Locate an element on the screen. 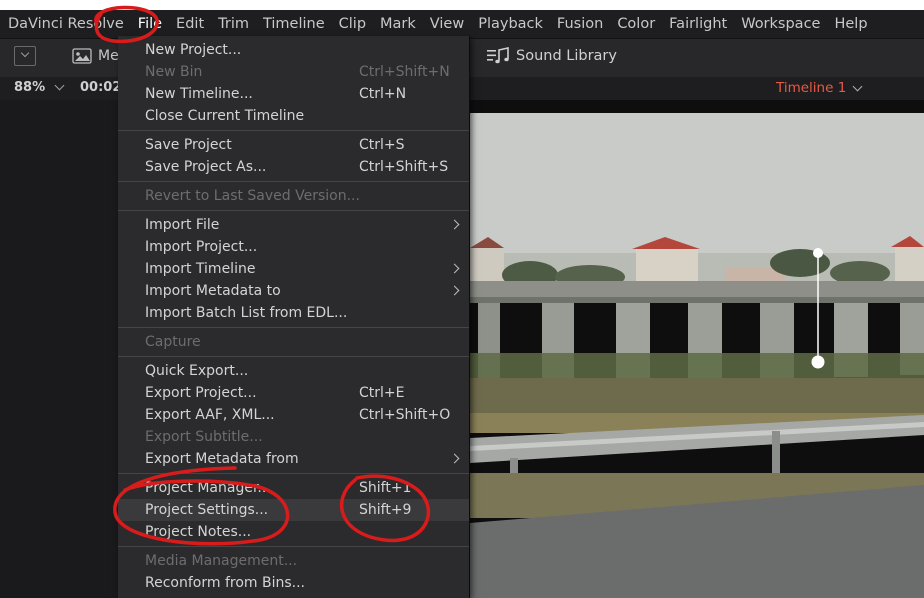 Image resolution: width=924 pixels, height=598 pixels. menu-item-label: Export Metadata from is located at coordinates (222, 459).